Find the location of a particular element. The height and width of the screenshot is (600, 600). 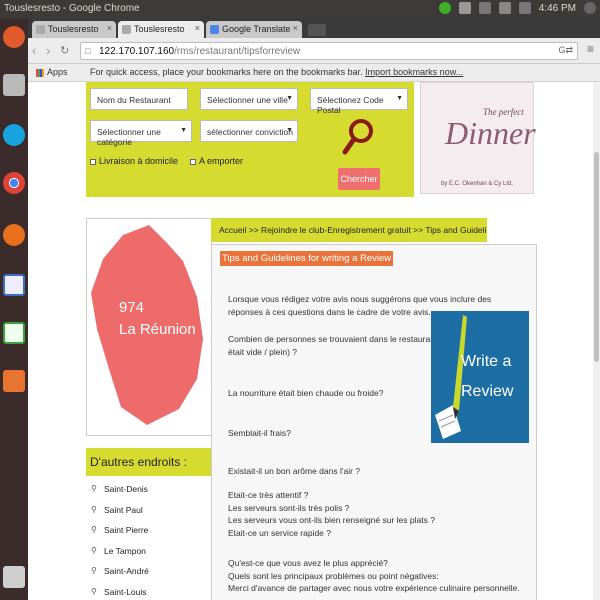

region-map: 974 La Réunion is located at coordinates (149, 327).